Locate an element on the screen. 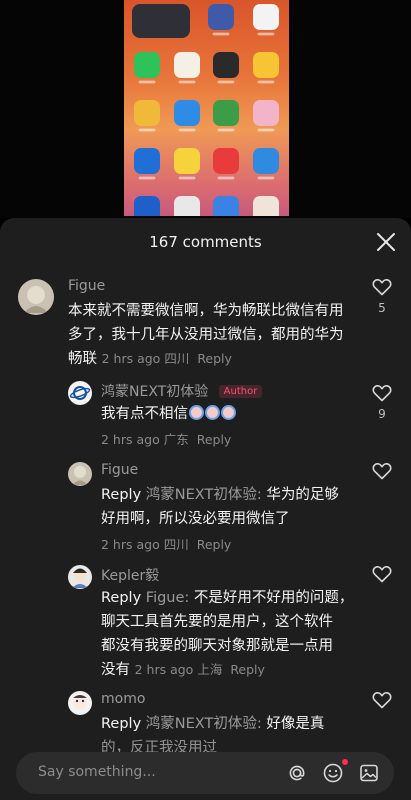 Image resolution: width=411 pixels, height=800 pixels. commenter-name: 鸿蒙NEXT初体验 is located at coordinates (154, 392).